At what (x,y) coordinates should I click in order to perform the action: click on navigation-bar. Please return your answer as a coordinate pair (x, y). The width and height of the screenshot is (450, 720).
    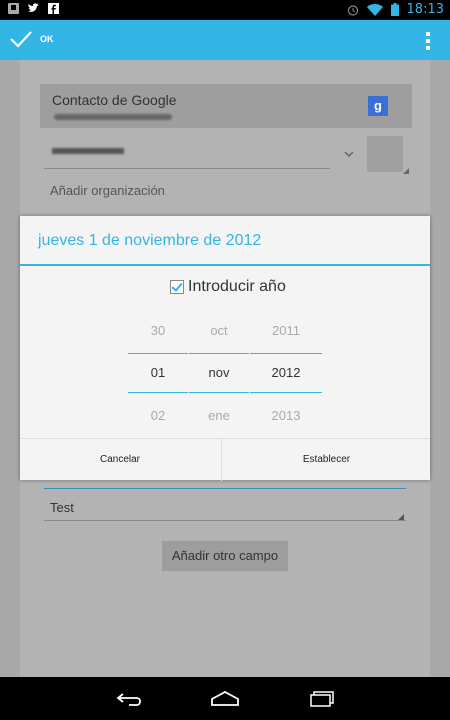
    Looking at the image, I should click on (225, 698).